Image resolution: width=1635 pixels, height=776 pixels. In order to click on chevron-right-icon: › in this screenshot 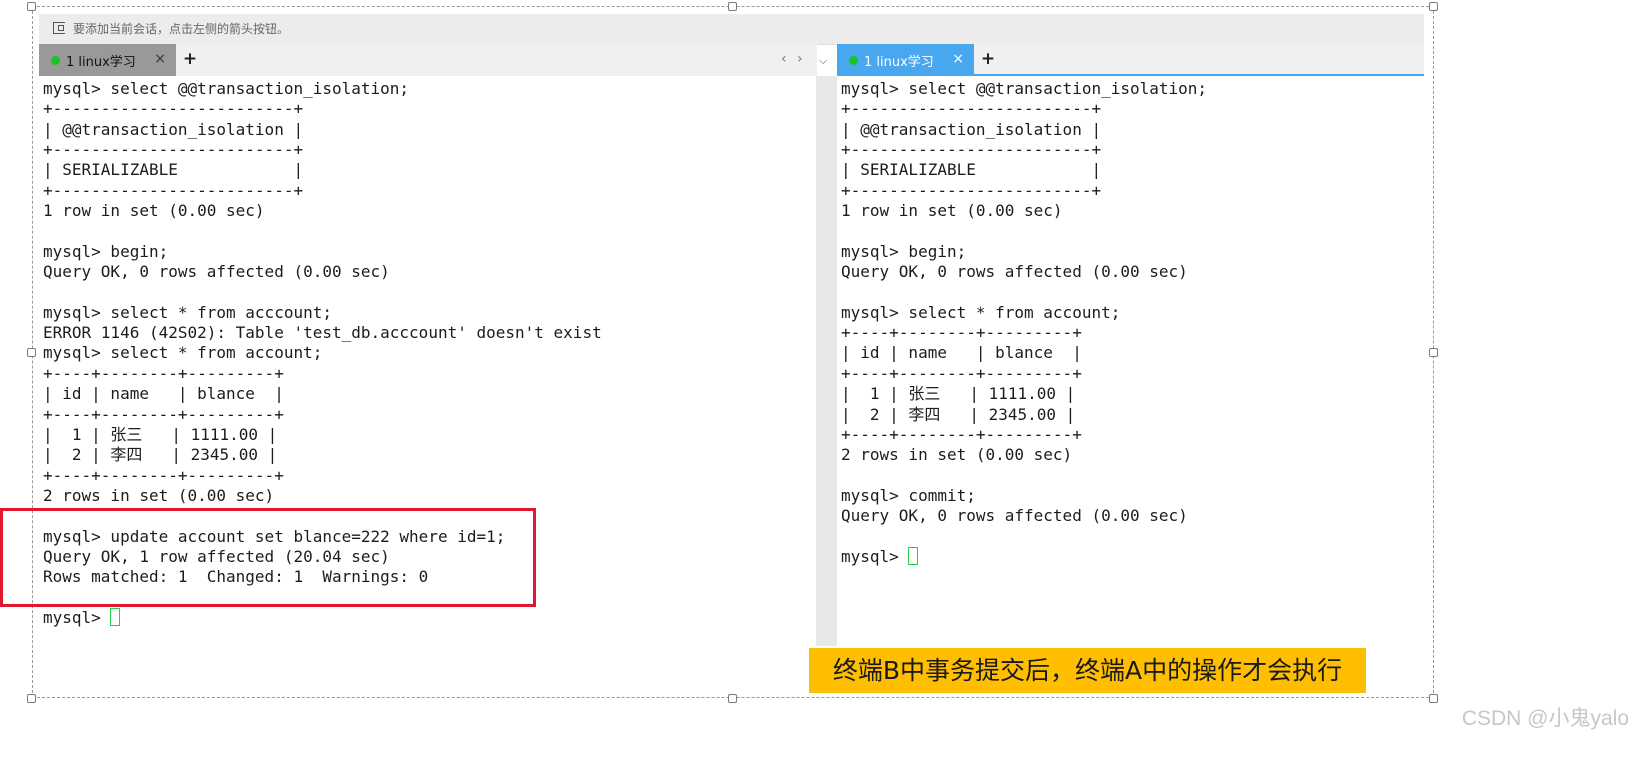, I will do `click(800, 59)`.